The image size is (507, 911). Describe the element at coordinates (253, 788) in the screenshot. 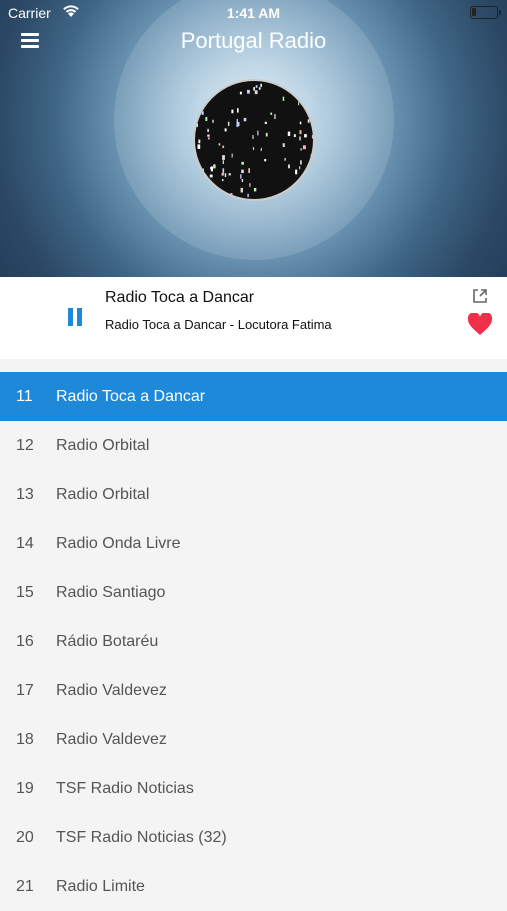

I see `station-row: 19 TSF Radio Noticias` at that location.